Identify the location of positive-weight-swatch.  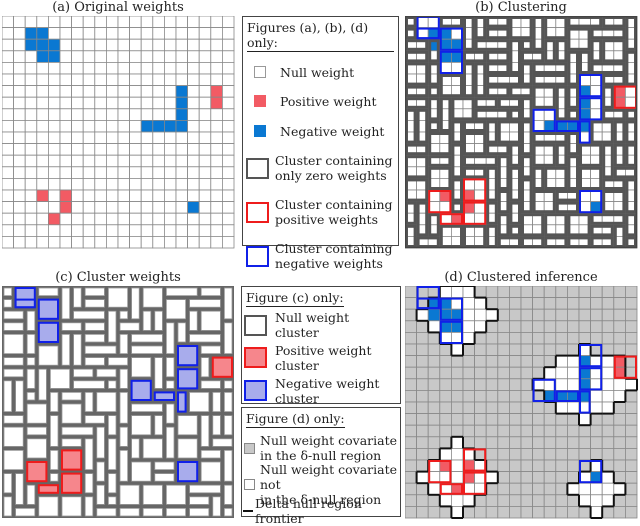
(260, 101).